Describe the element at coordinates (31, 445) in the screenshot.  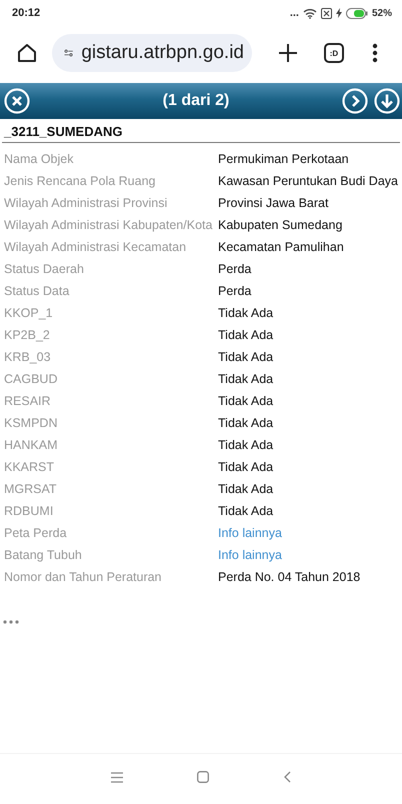
I see `attribute-label: HANKAM` at that location.